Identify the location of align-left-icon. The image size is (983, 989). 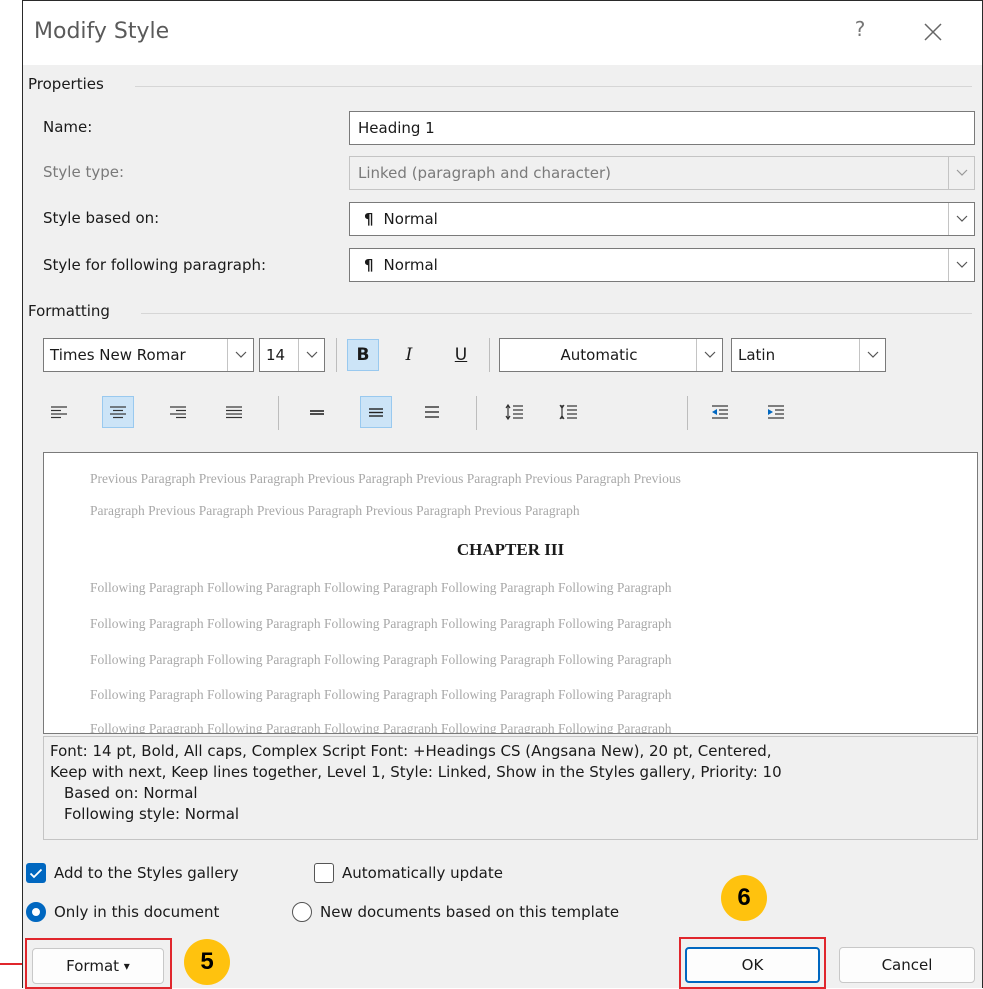
(59, 412).